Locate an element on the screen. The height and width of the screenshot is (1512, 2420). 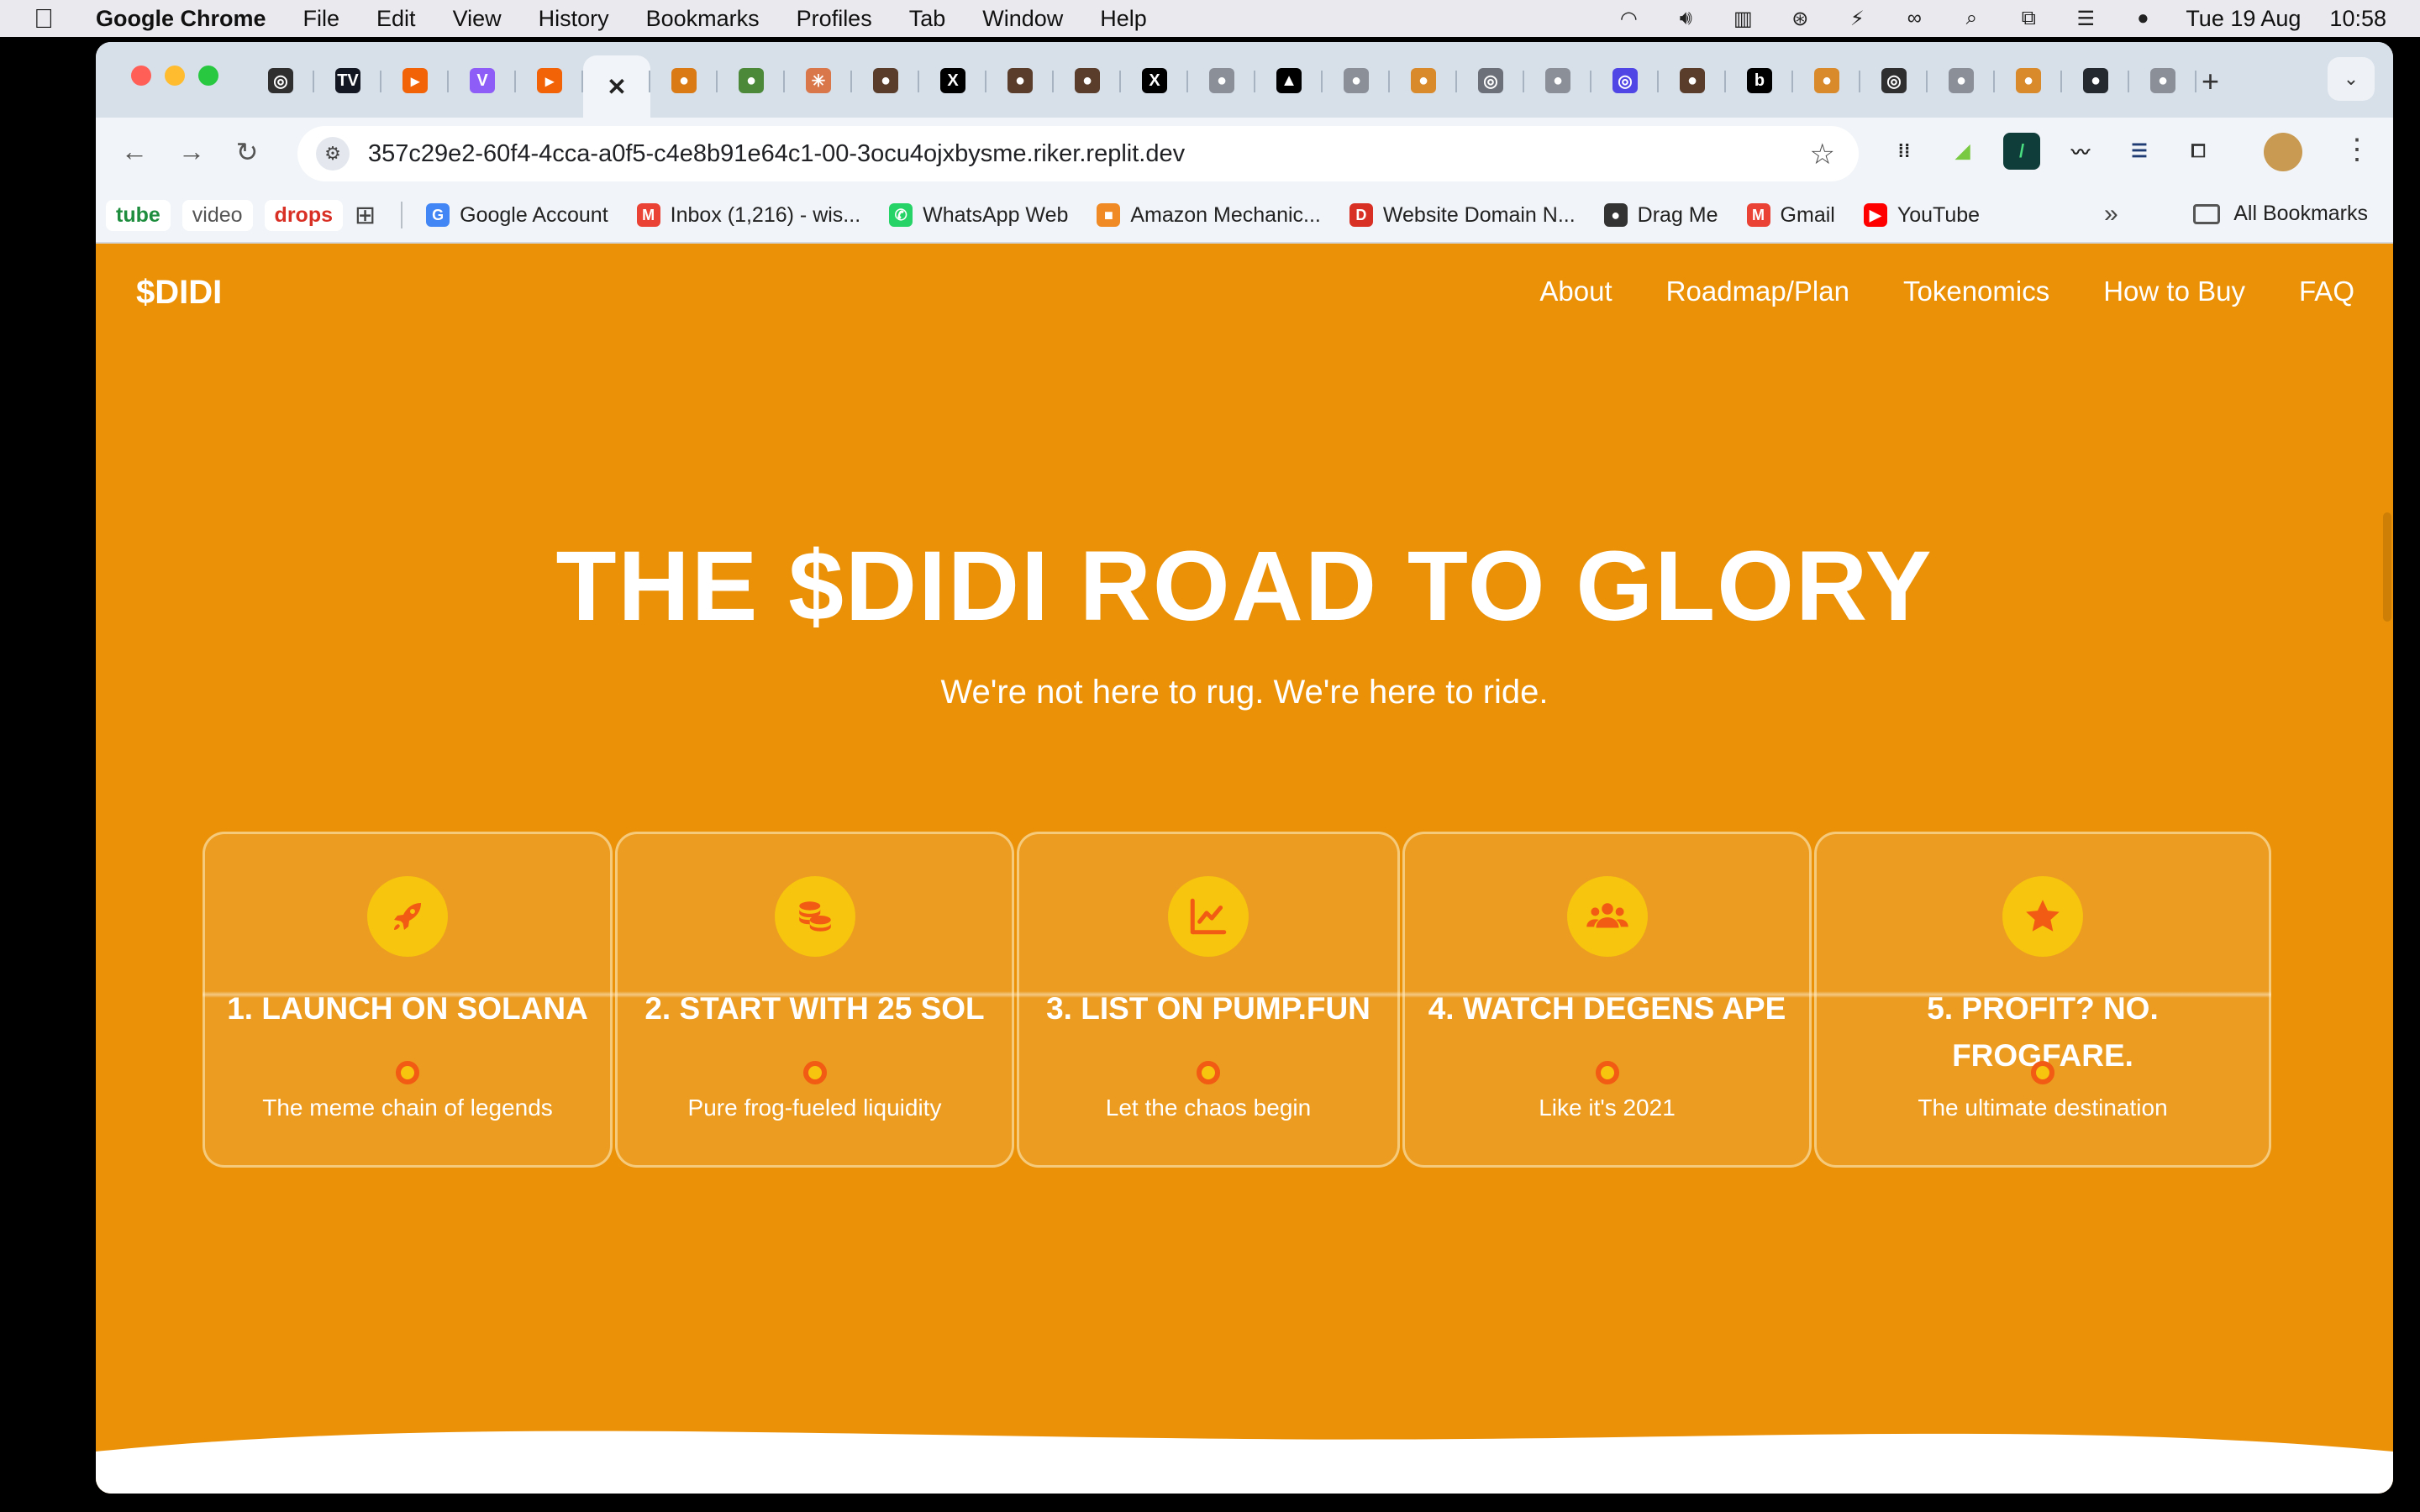
nav-roadmap: Roadmap/Plan is located at coordinates (1757, 291).